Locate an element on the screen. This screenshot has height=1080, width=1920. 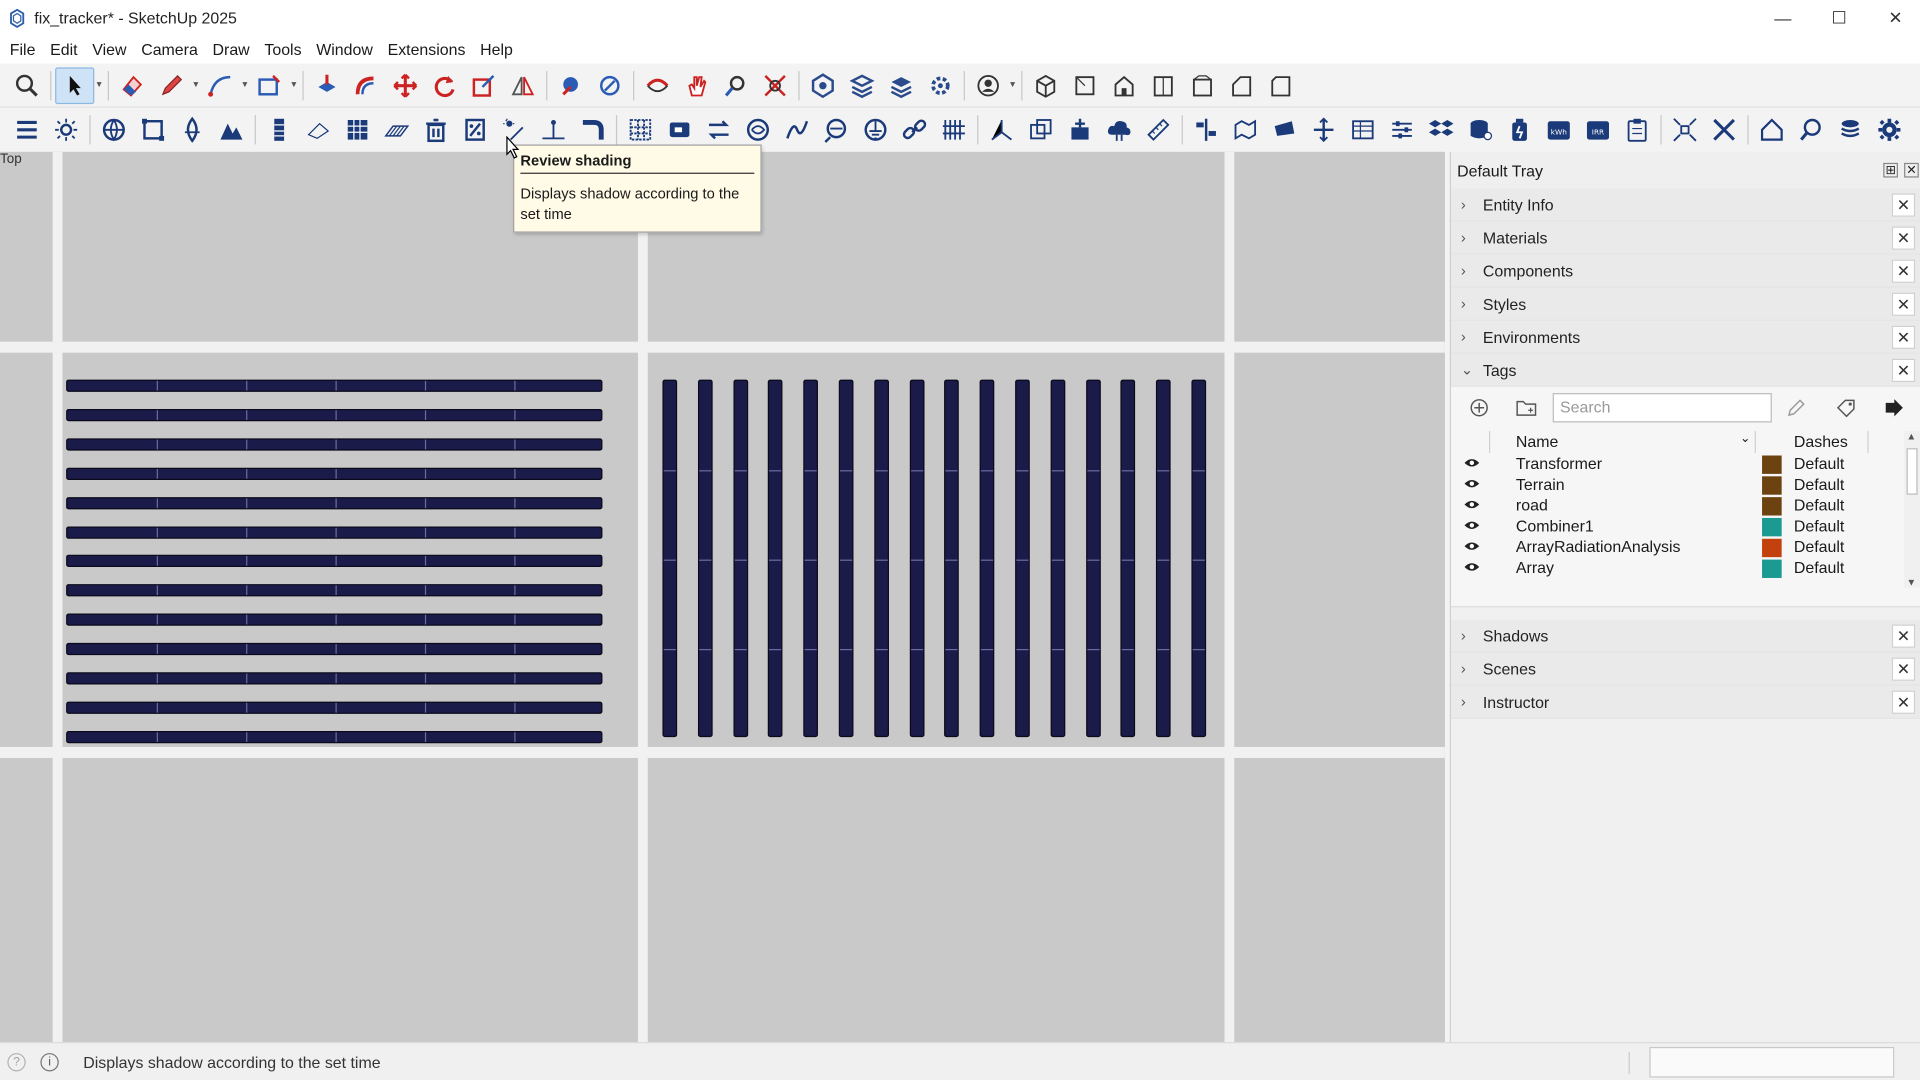
zoom-extents-button is located at coordinates (775, 85).